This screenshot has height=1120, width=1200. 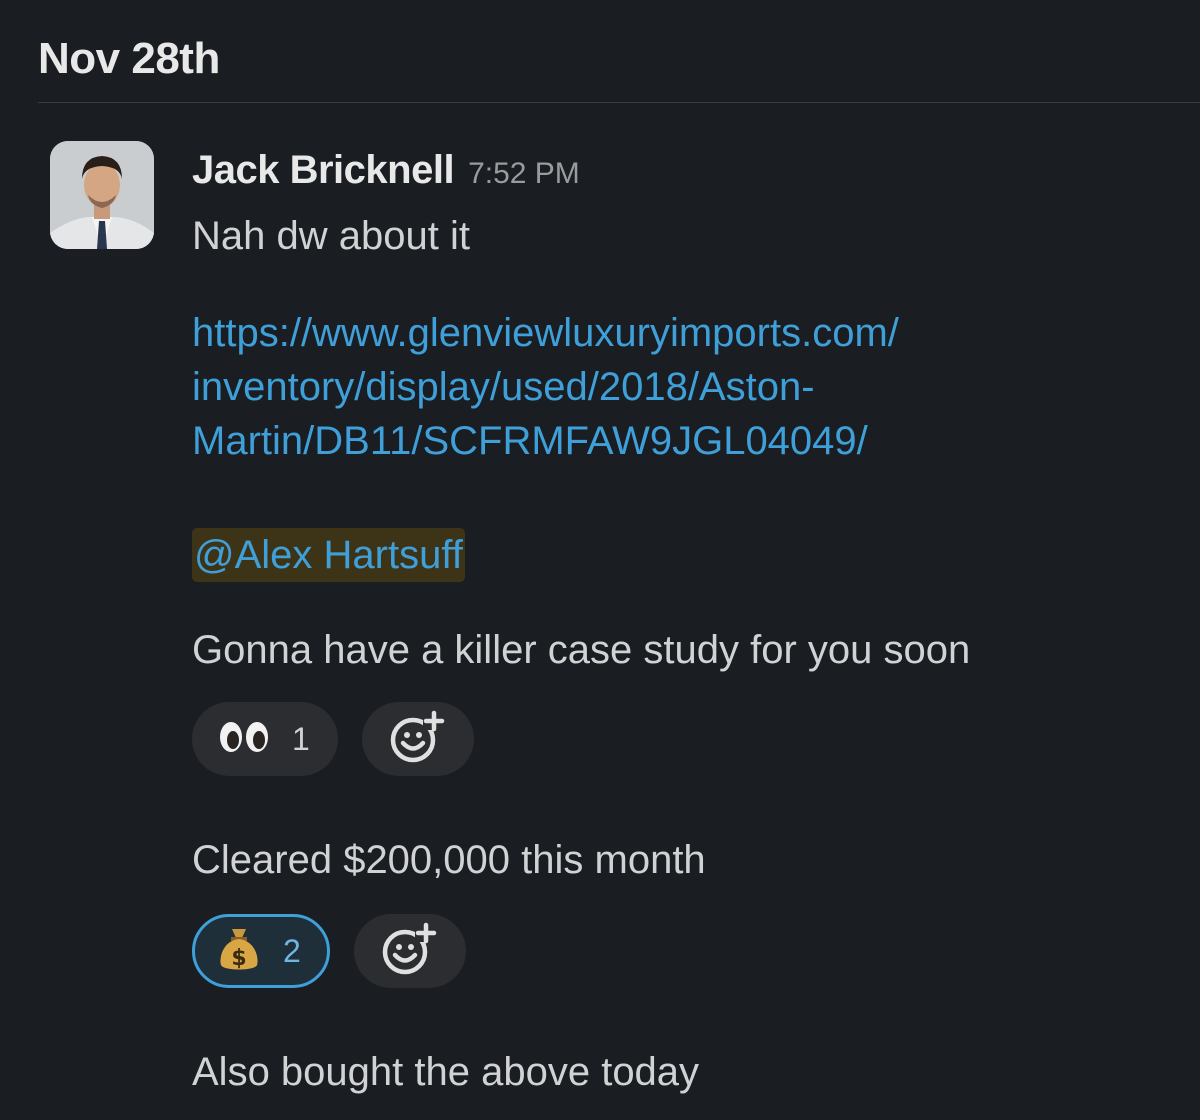 What do you see at coordinates (672, 333) in the screenshot?
I see `link-line: https://www.glenviewluxuryimports.com/` at bounding box center [672, 333].